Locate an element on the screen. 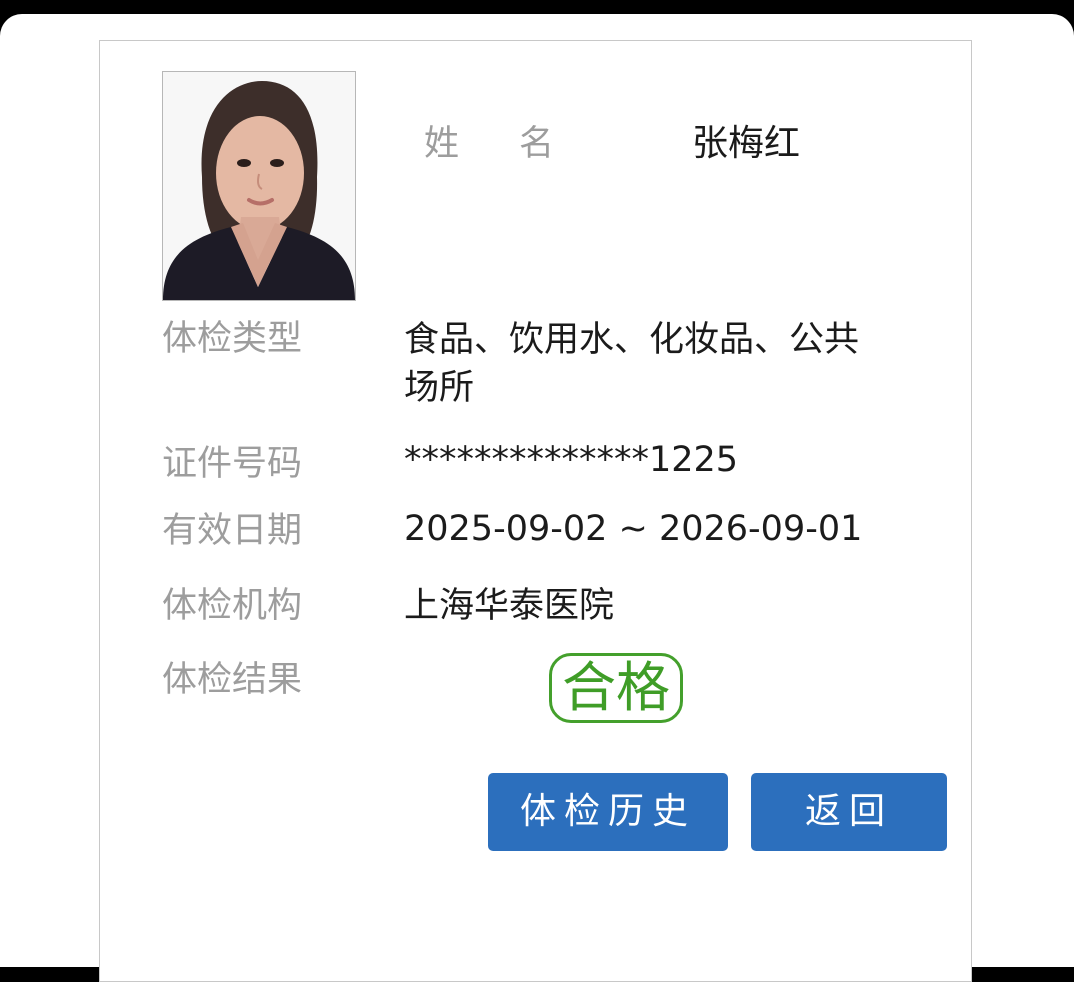  institution-value: 上海华泰医院 is located at coordinates (509, 606).